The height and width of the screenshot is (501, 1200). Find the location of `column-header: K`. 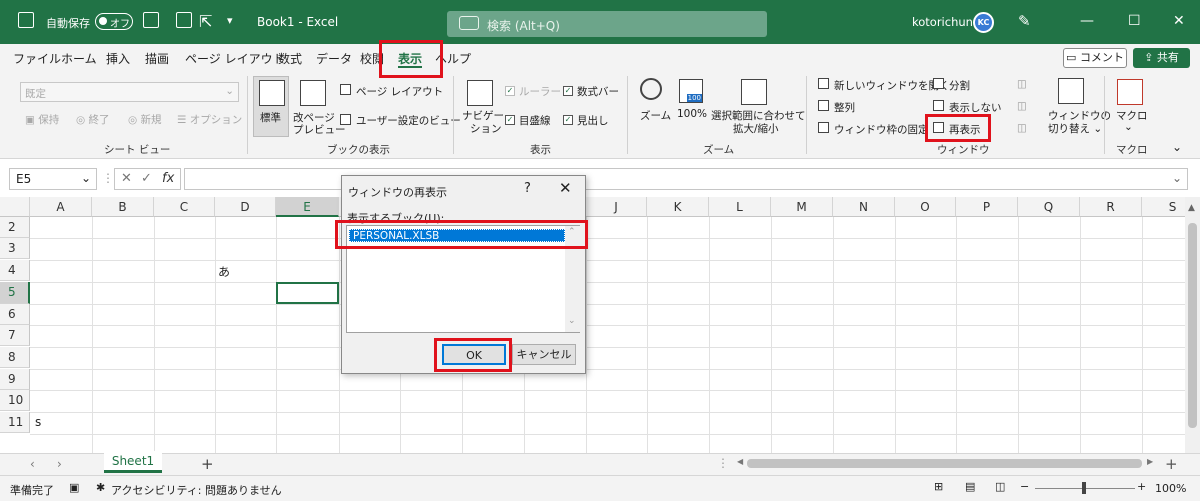

column-header: K is located at coordinates (678, 207).